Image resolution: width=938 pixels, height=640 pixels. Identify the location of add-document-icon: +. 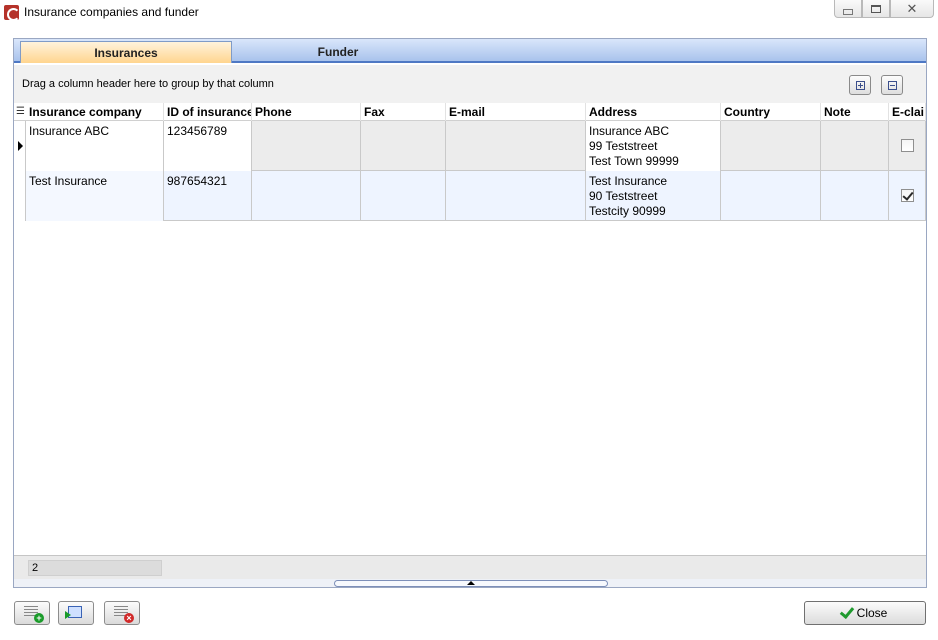
(34, 614).